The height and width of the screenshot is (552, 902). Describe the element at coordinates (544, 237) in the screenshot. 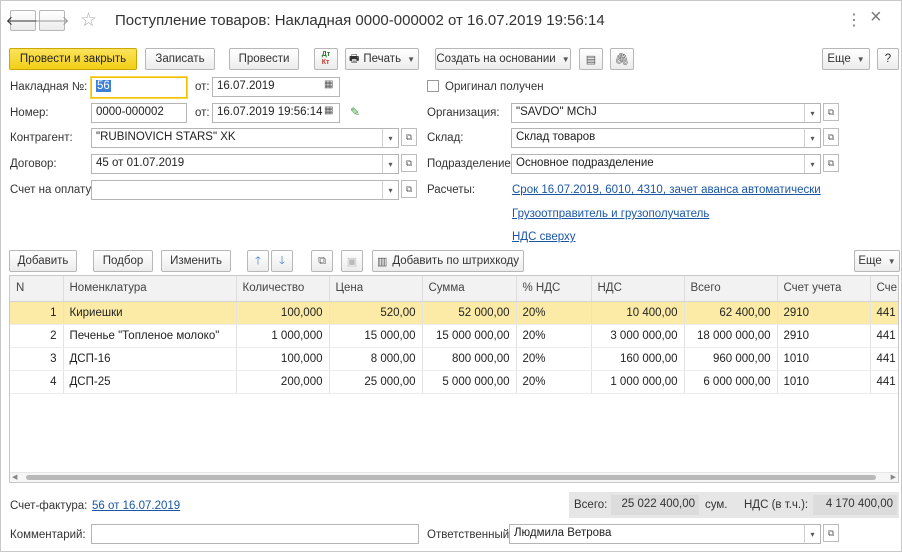

I see `vat-on-top-link: НДС сверху` at that location.